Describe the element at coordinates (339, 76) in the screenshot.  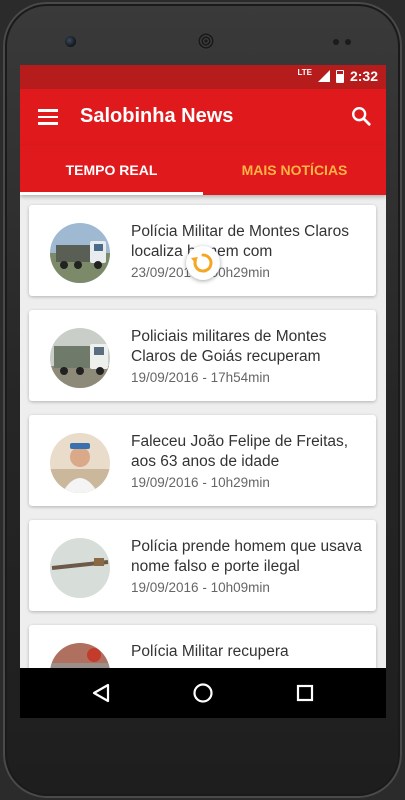
I see `battery-icon` at that location.